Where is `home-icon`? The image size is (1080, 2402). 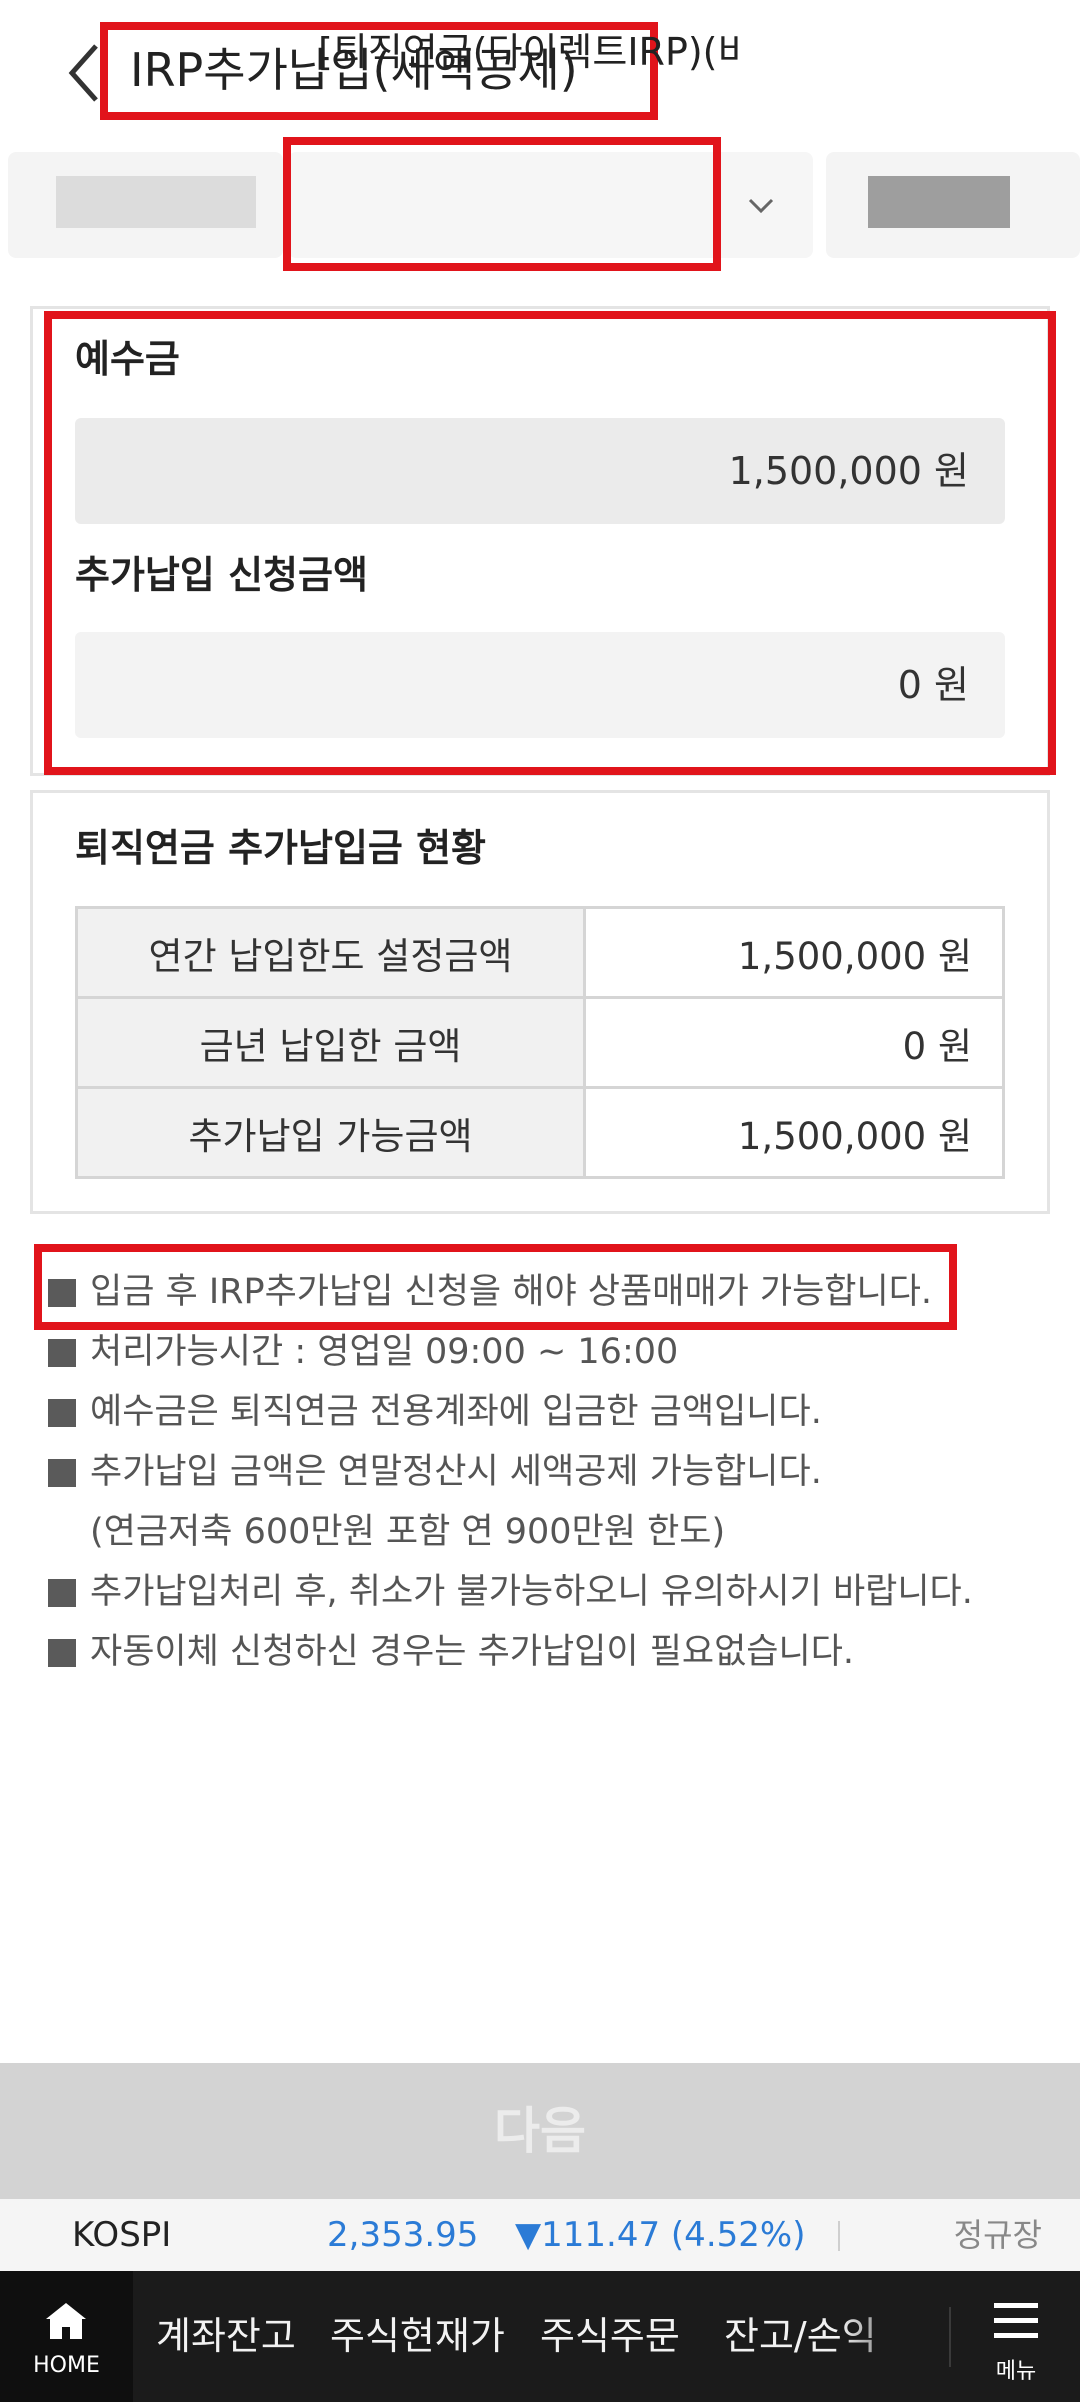
home-icon is located at coordinates (66, 2321).